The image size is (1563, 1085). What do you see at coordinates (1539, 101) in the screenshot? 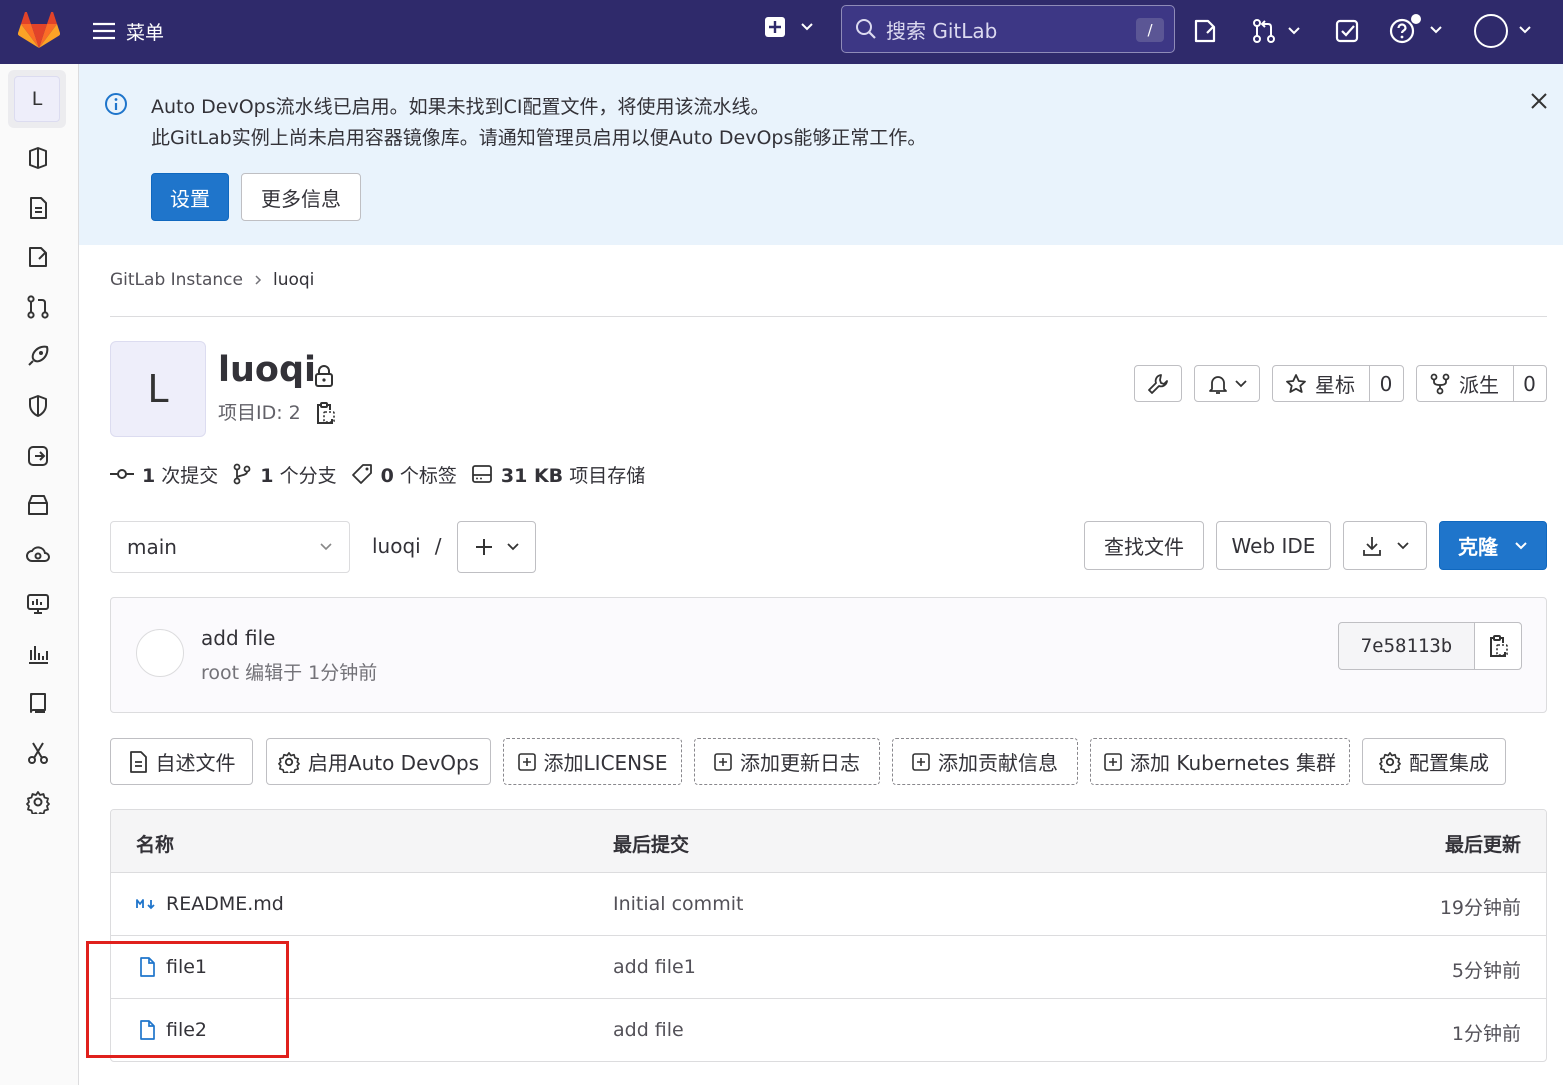
I see `close-icon` at bounding box center [1539, 101].